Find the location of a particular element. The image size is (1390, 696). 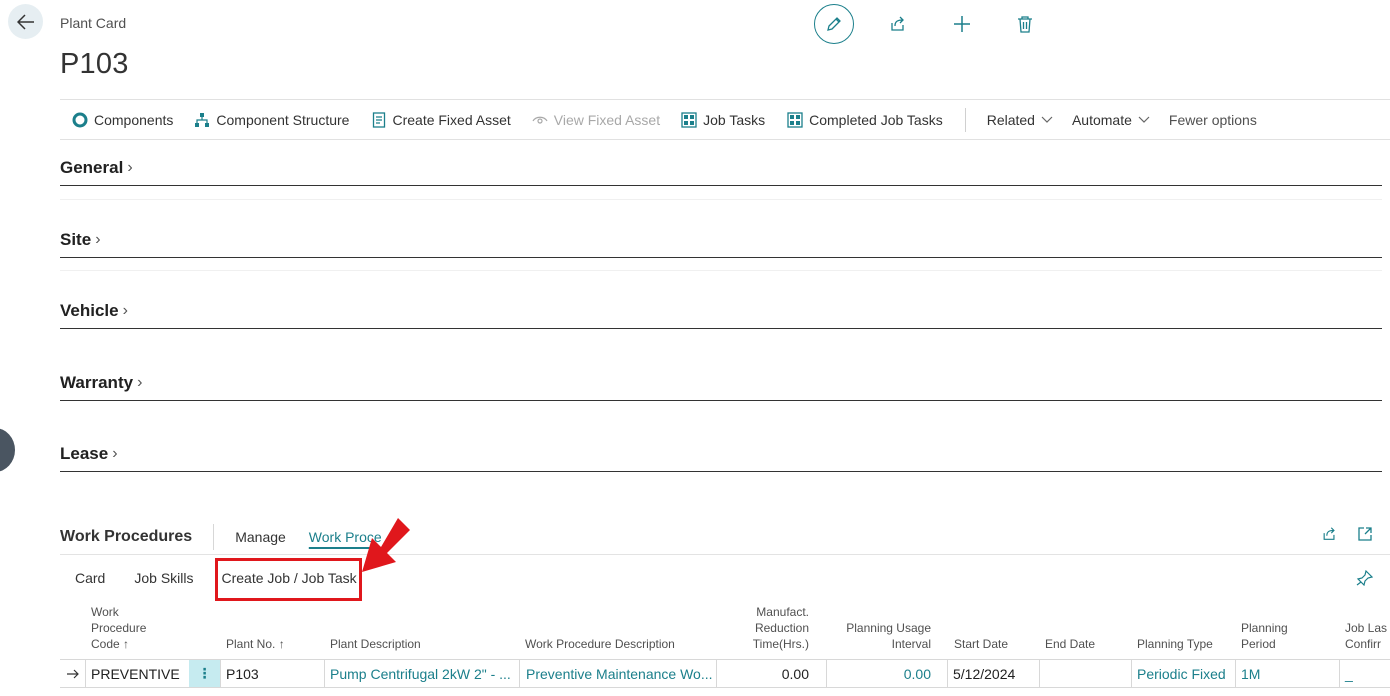

components-label: Components is located at coordinates (134, 119).